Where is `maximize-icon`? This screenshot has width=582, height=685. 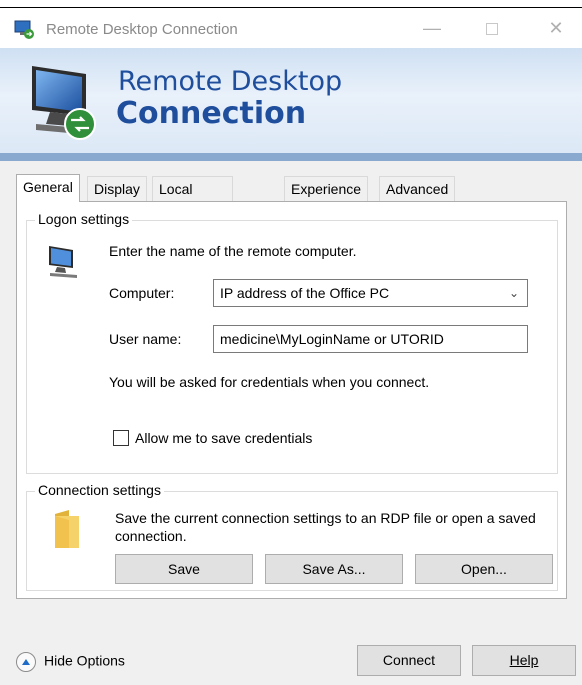 maximize-icon is located at coordinates (492, 29).